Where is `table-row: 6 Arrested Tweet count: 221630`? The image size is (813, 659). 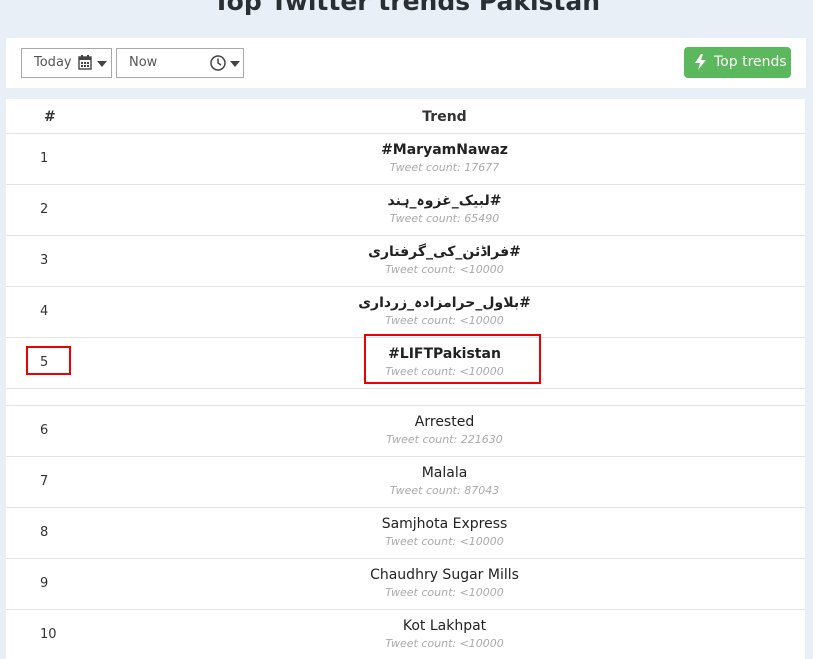 table-row: 6 Arrested Tweet count: 221630 is located at coordinates (405, 431).